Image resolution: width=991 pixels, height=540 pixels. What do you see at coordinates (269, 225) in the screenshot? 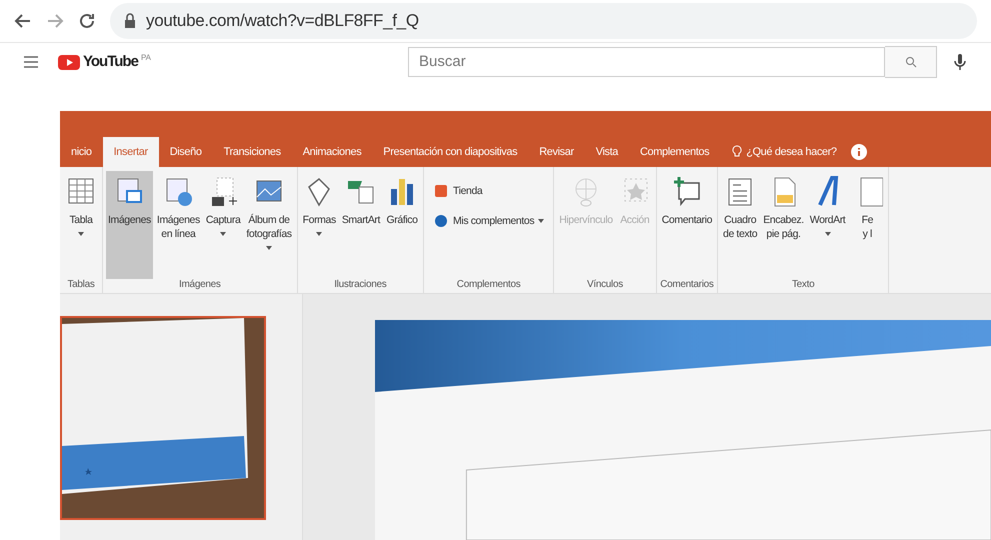
I see `ribbon-button: Álbum de fotografías` at bounding box center [269, 225].